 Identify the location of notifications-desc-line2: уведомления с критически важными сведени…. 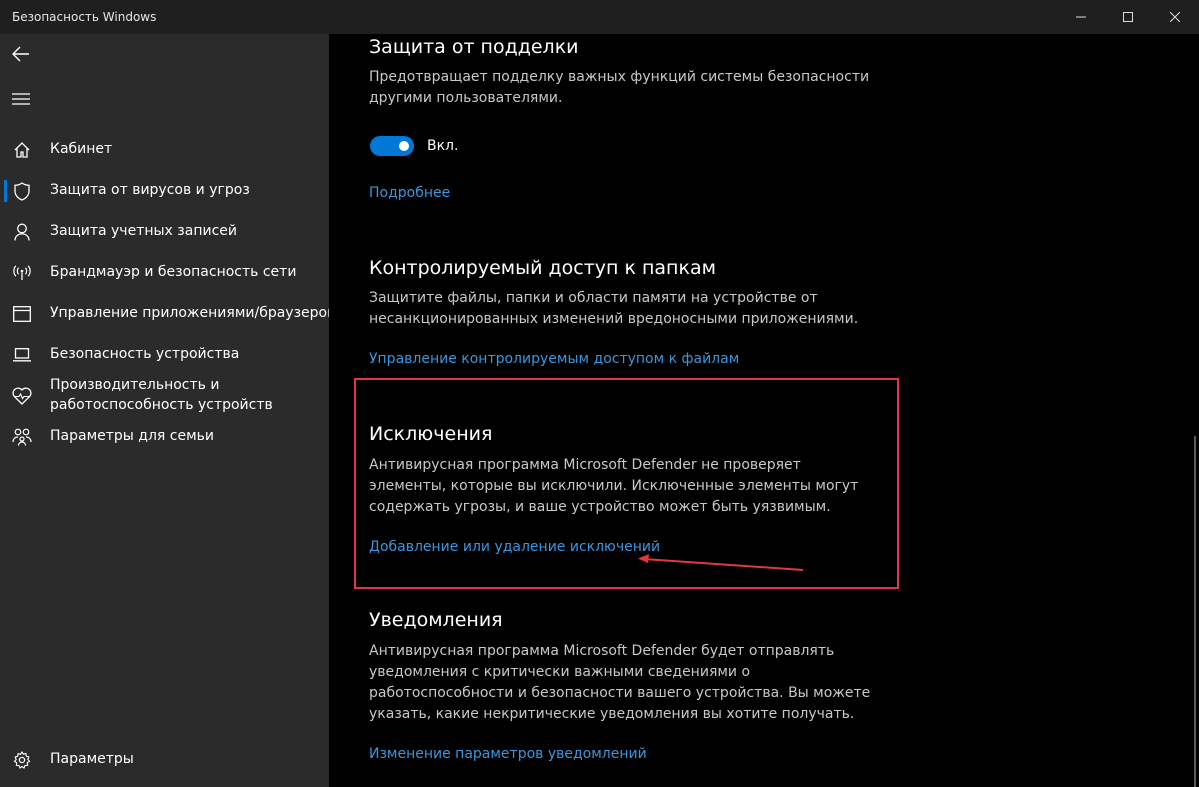
(560, 672).